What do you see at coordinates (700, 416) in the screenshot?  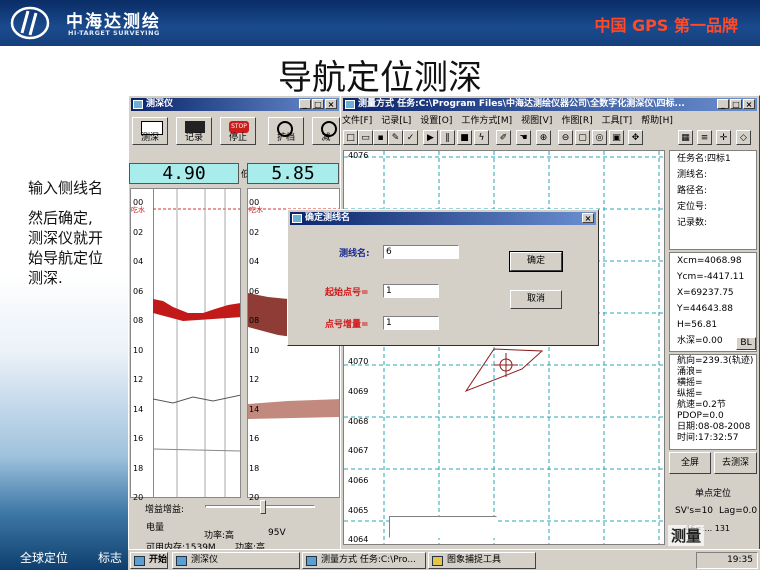 I see `info-pdop: PDOP=0.0` at bounding box center [700, 416].